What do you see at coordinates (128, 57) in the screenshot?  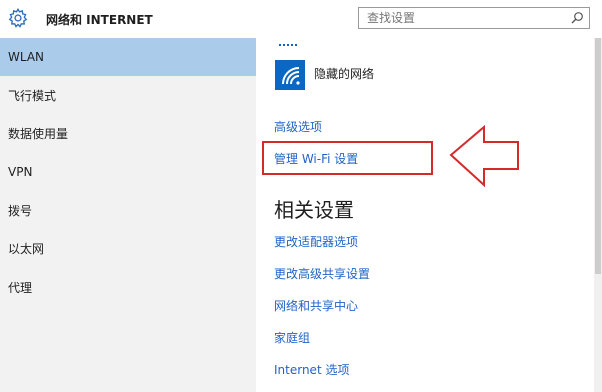 I see `sidebar-item-wlan: WLAN` at bounding box center [128, 57].